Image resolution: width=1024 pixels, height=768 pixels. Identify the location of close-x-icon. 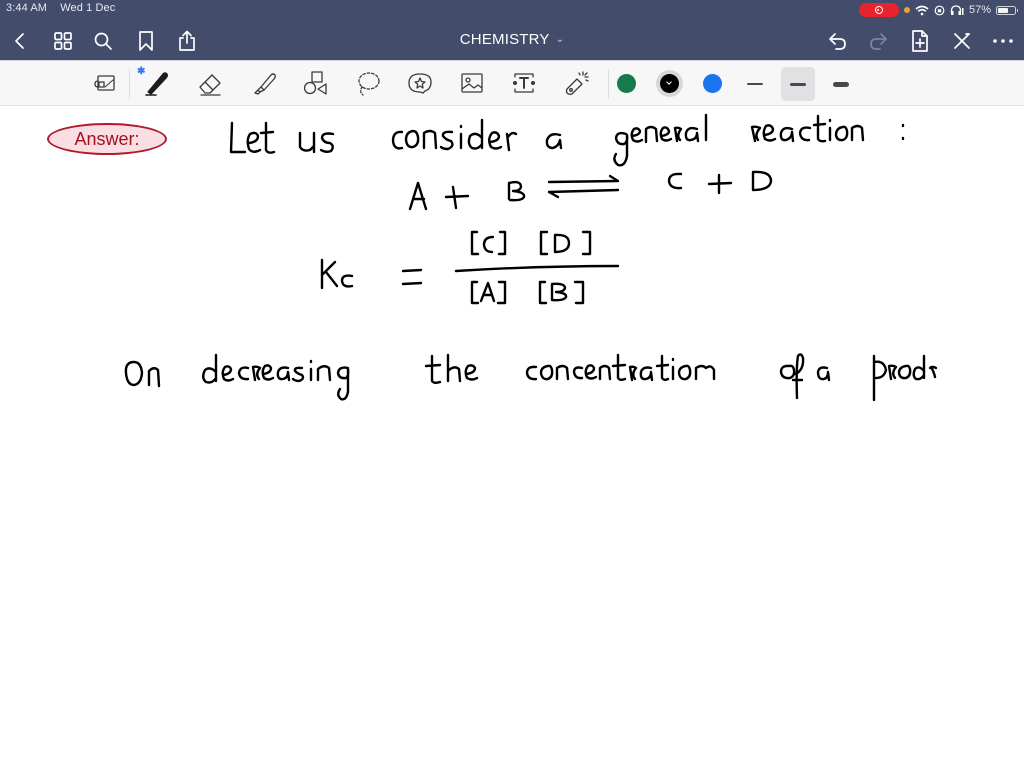
(962, 41).